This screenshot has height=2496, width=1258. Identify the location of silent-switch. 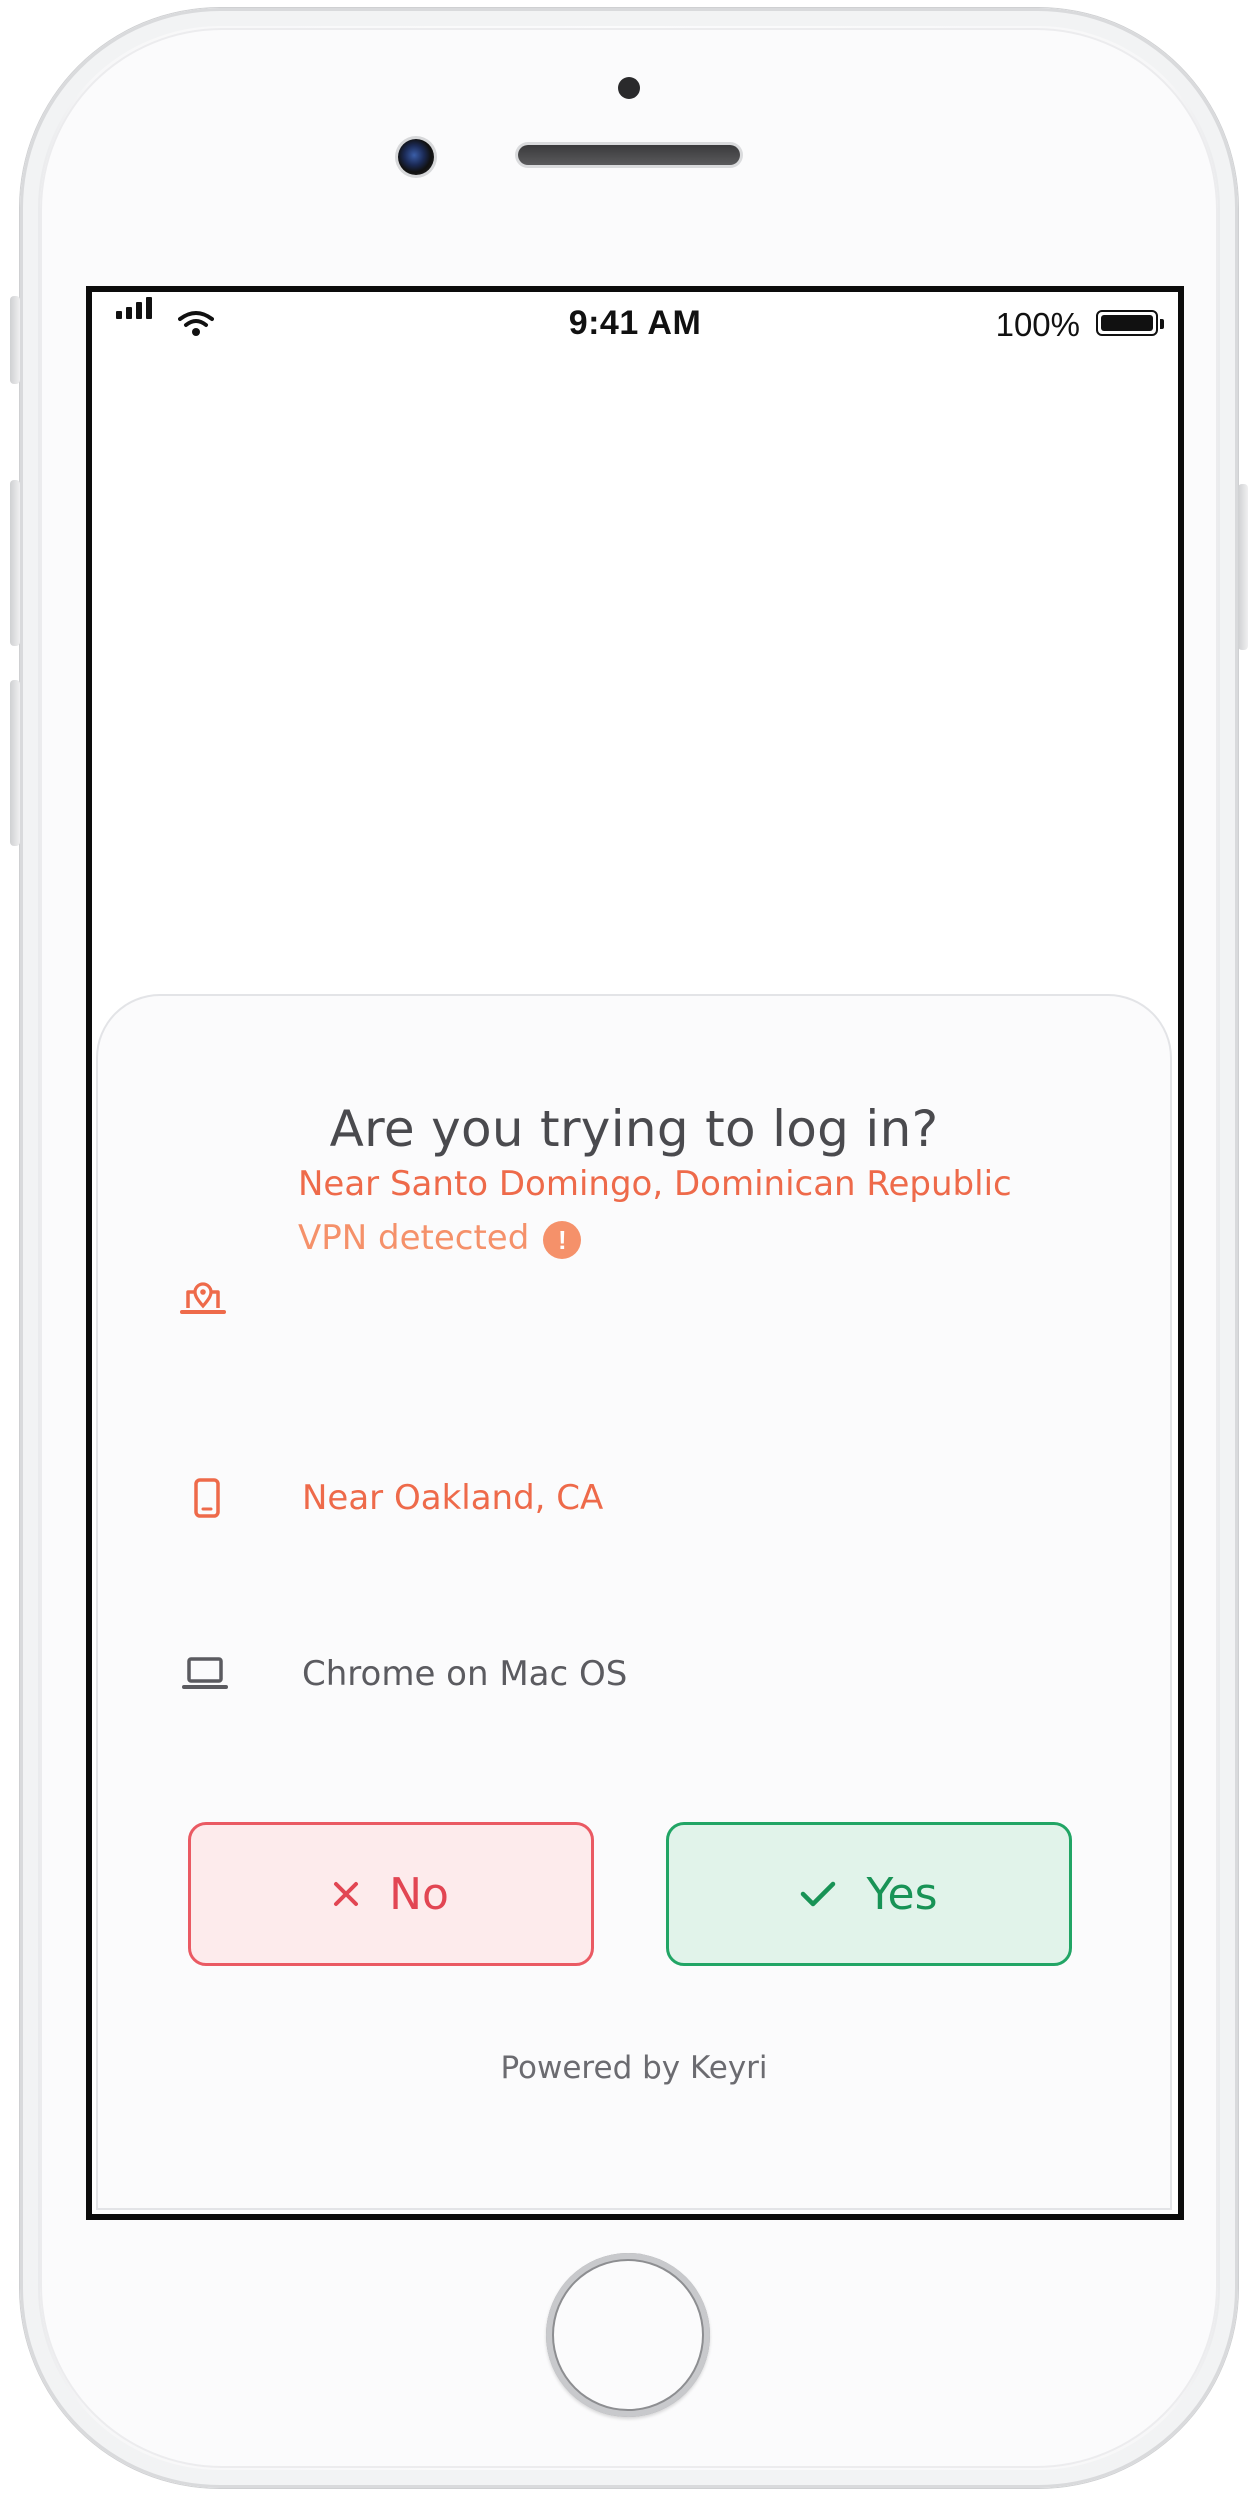
(15, 340).